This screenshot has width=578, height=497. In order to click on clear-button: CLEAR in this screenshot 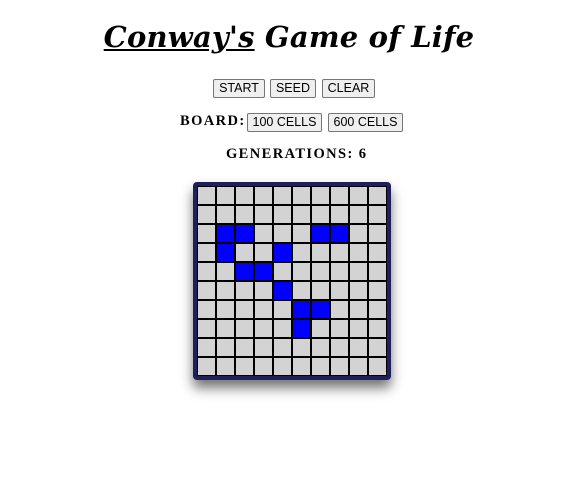, I will do `click(348, 88)`.